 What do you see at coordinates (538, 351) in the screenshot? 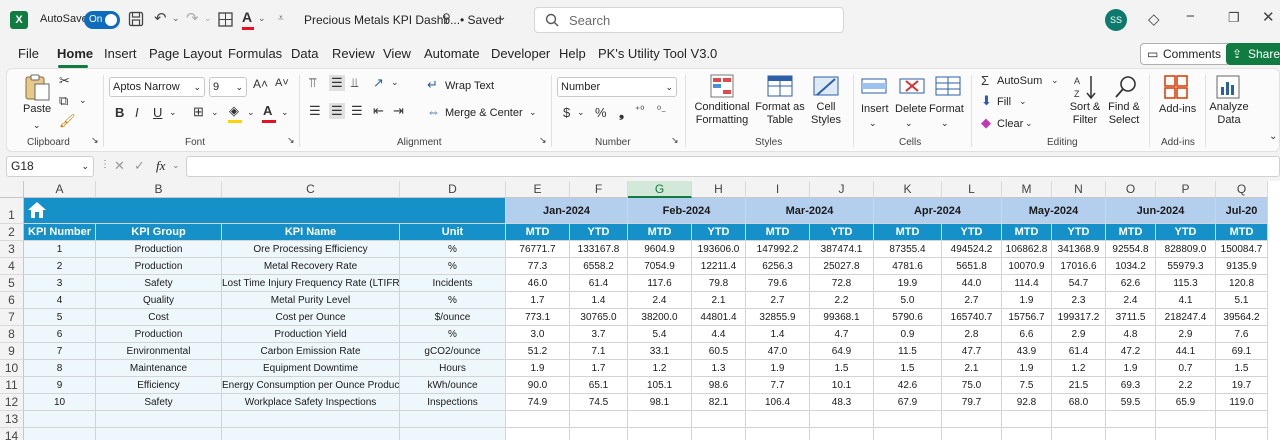
I see `kpi-value-cell: 51.2` at bounding box center [538, 351].